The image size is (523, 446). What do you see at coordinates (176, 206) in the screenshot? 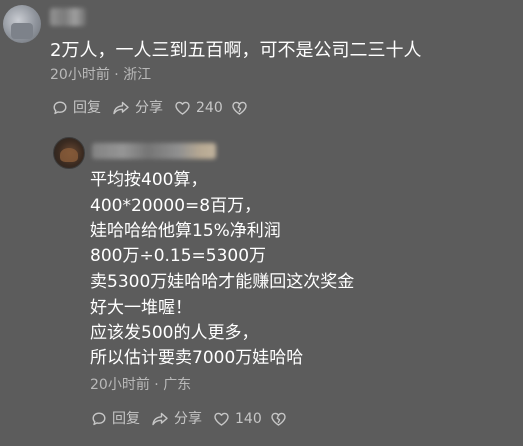
I see `reply-line: 400*20000=8百万，` at bounding box center [176, 206].